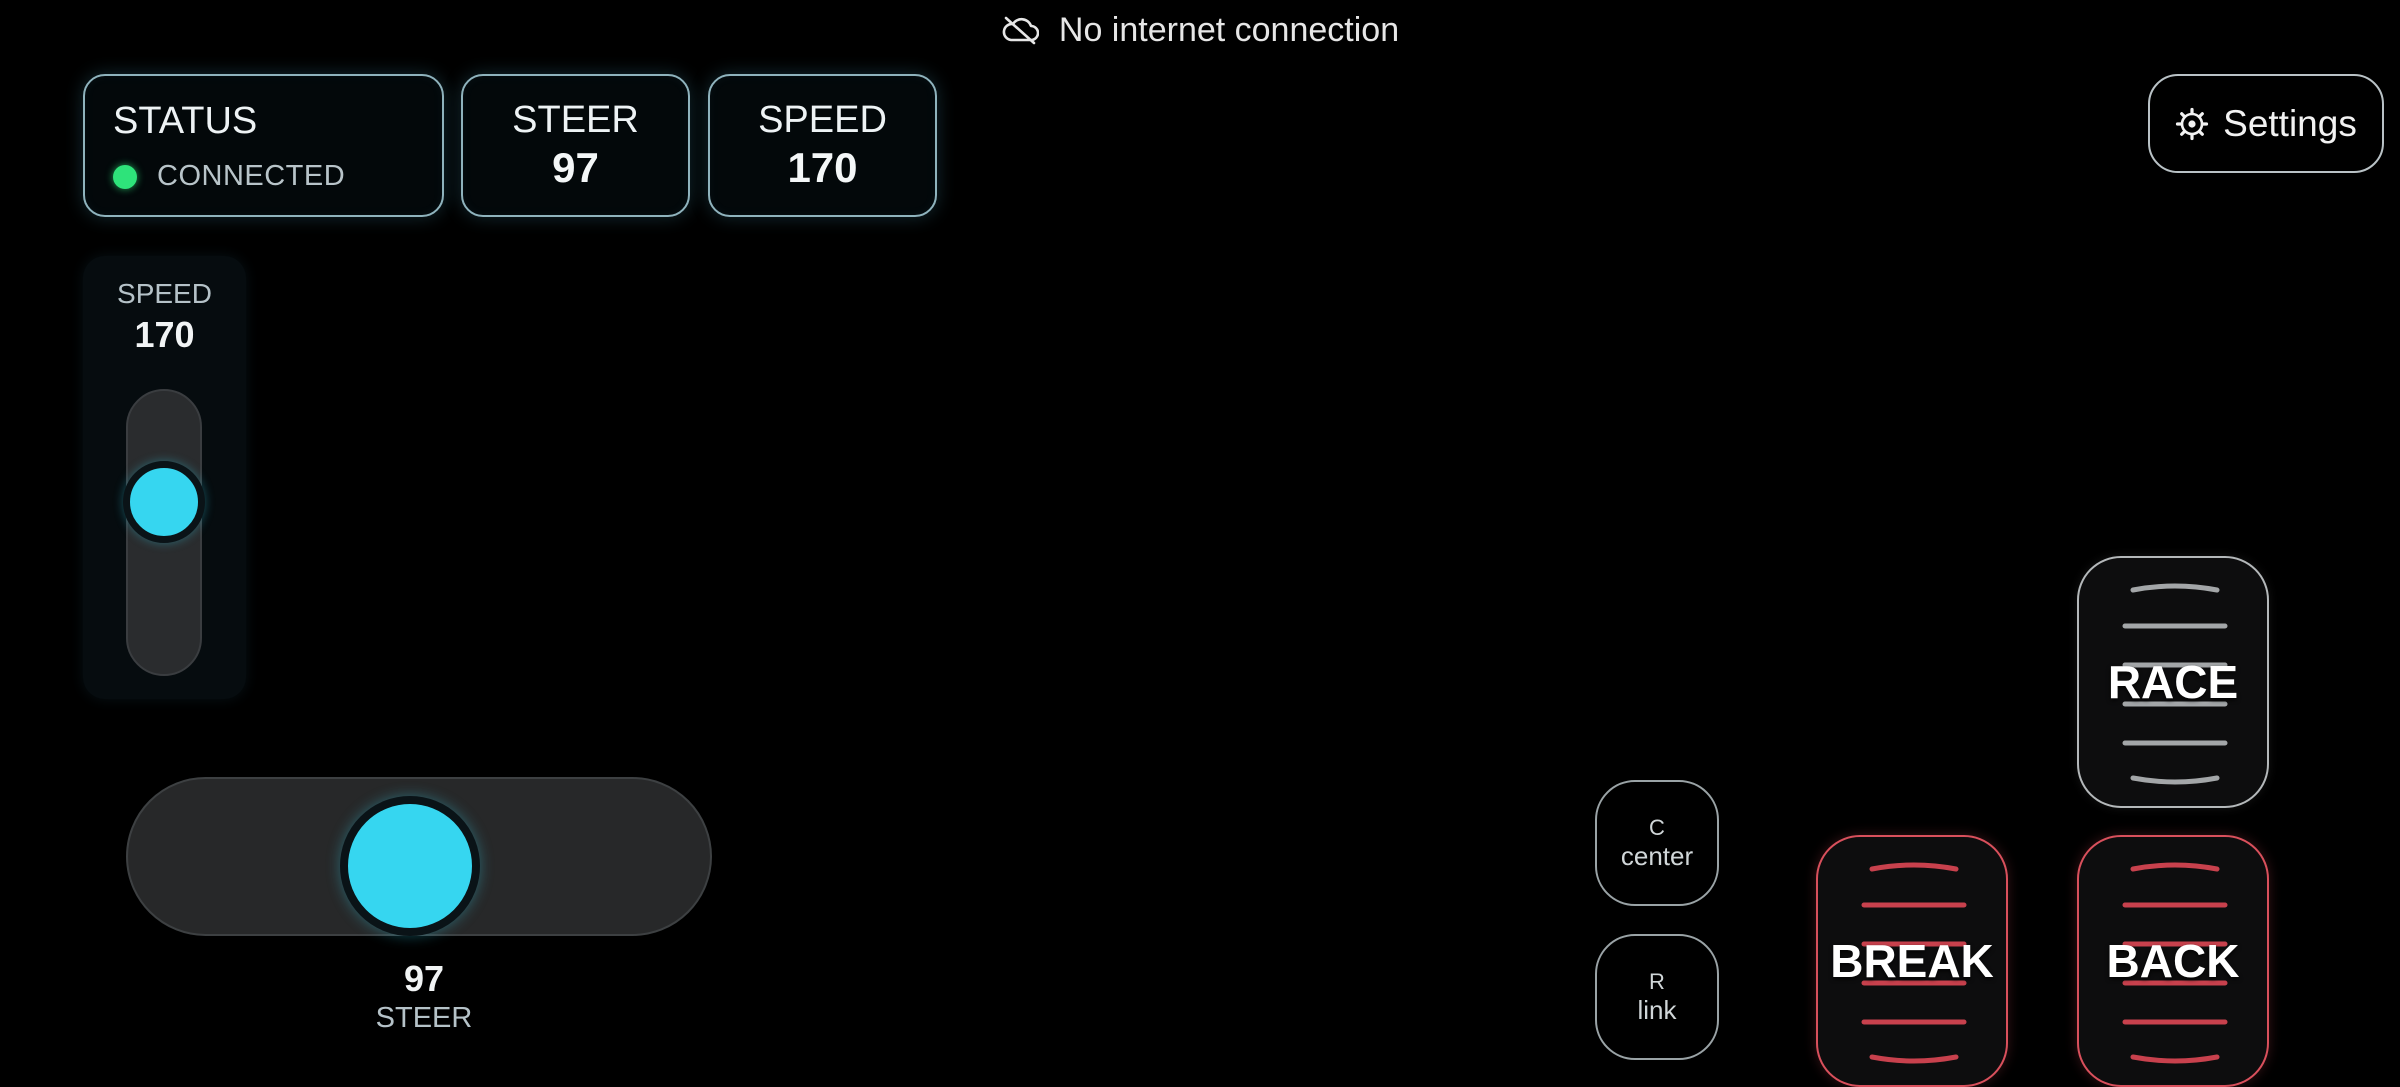  I want to click on banner-text: No internet connection, so click(1229, 29).